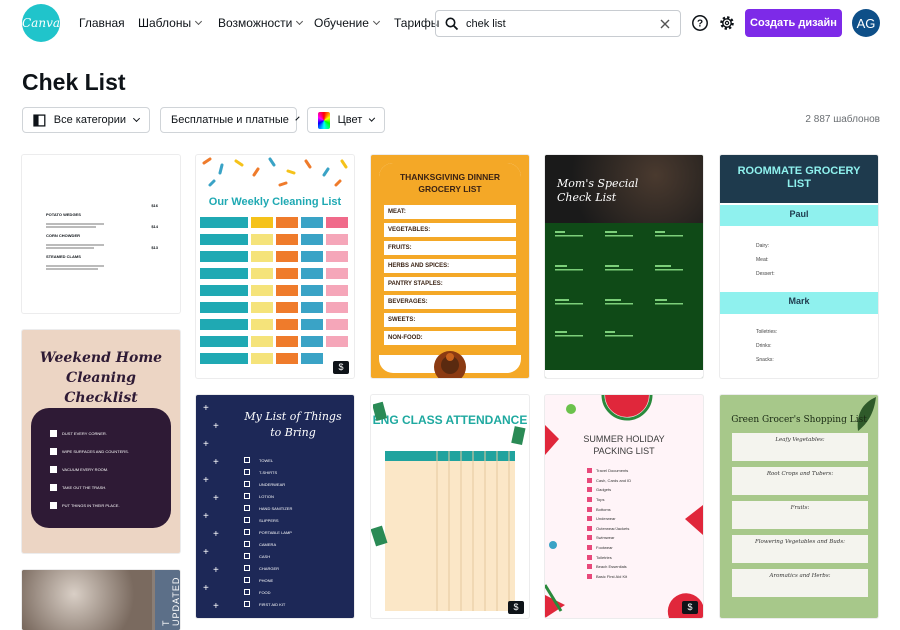  I want to click on nav-learn: Обучение, so click(347, 23).